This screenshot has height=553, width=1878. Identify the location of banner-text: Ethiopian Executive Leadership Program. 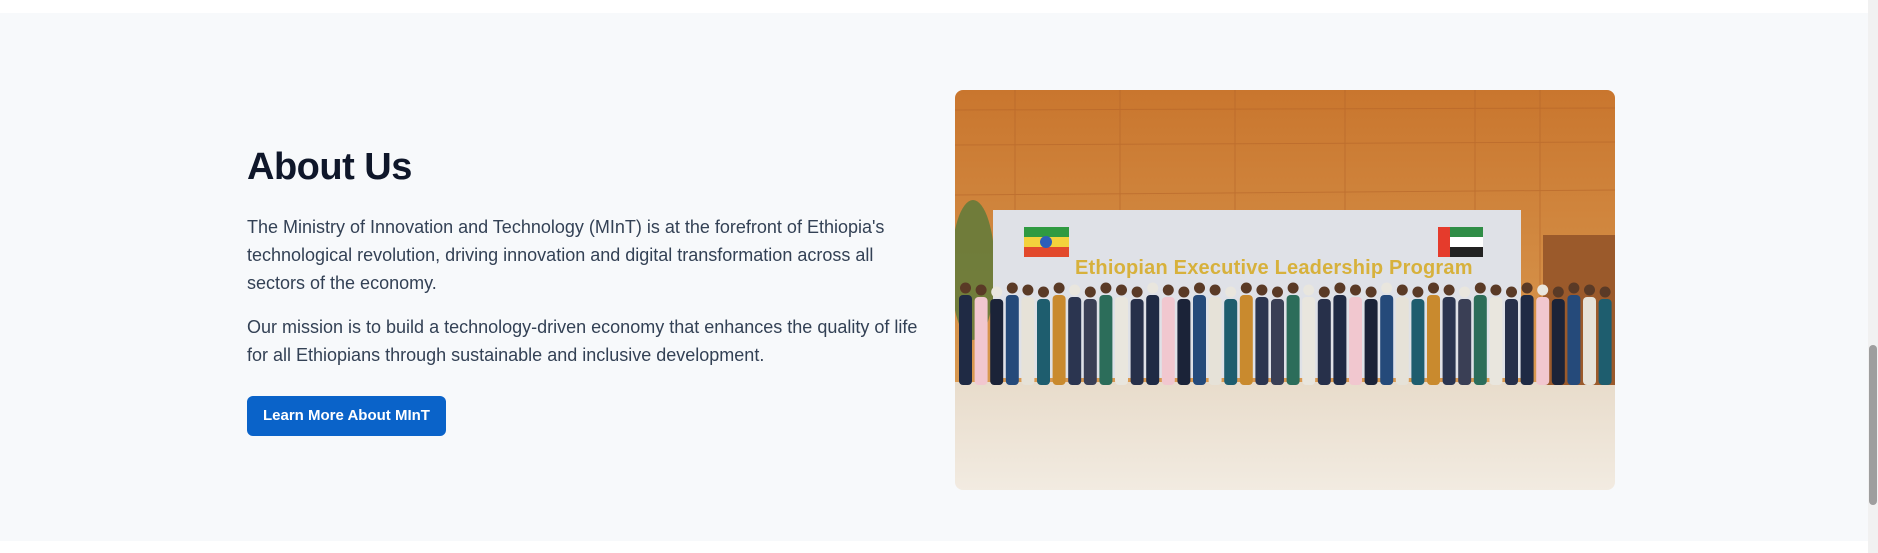
(1274, 268).